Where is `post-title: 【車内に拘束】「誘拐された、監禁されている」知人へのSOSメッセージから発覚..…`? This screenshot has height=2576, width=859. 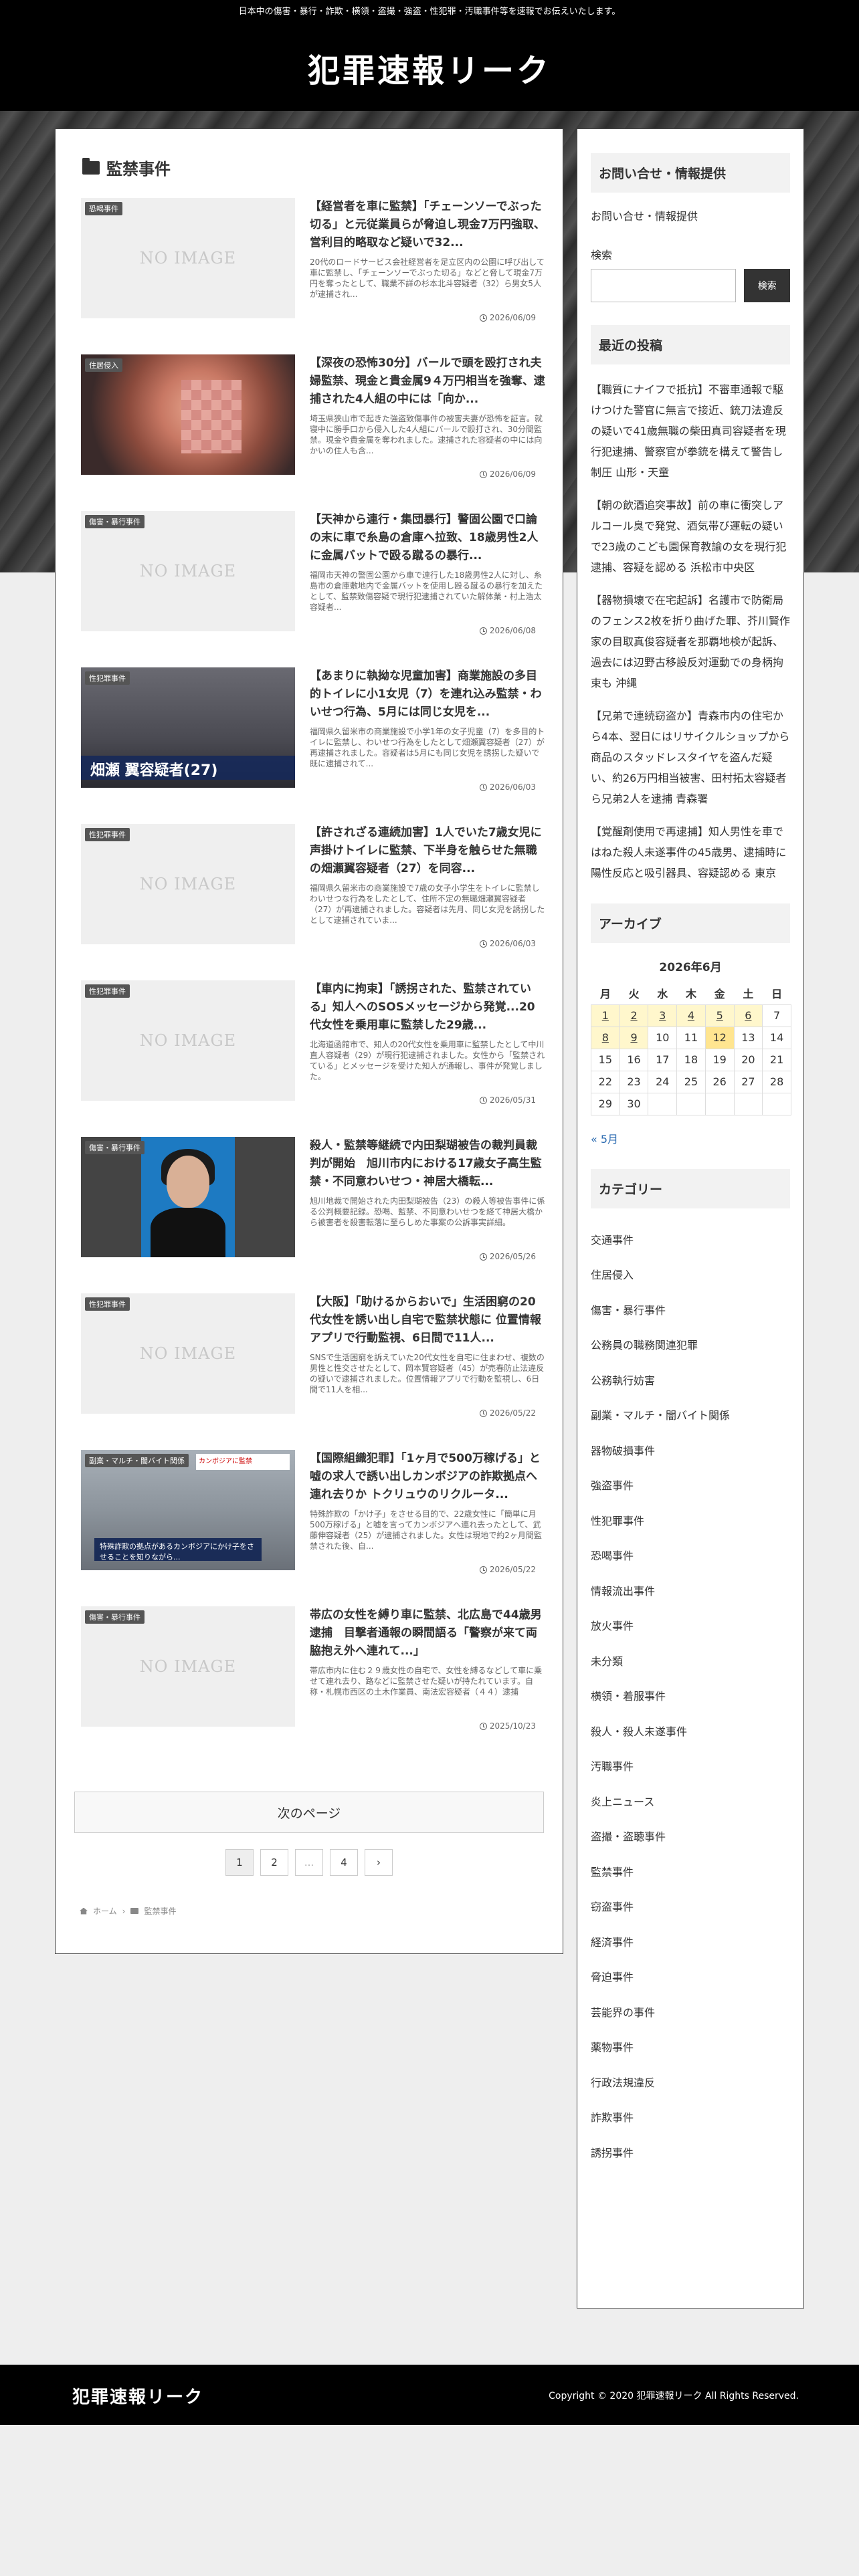
post-title: 【車内に拘束】「誘拐された、監禁されている」知人へのSOSメッセージから発覚..… is located at coordinates (427, 1007).